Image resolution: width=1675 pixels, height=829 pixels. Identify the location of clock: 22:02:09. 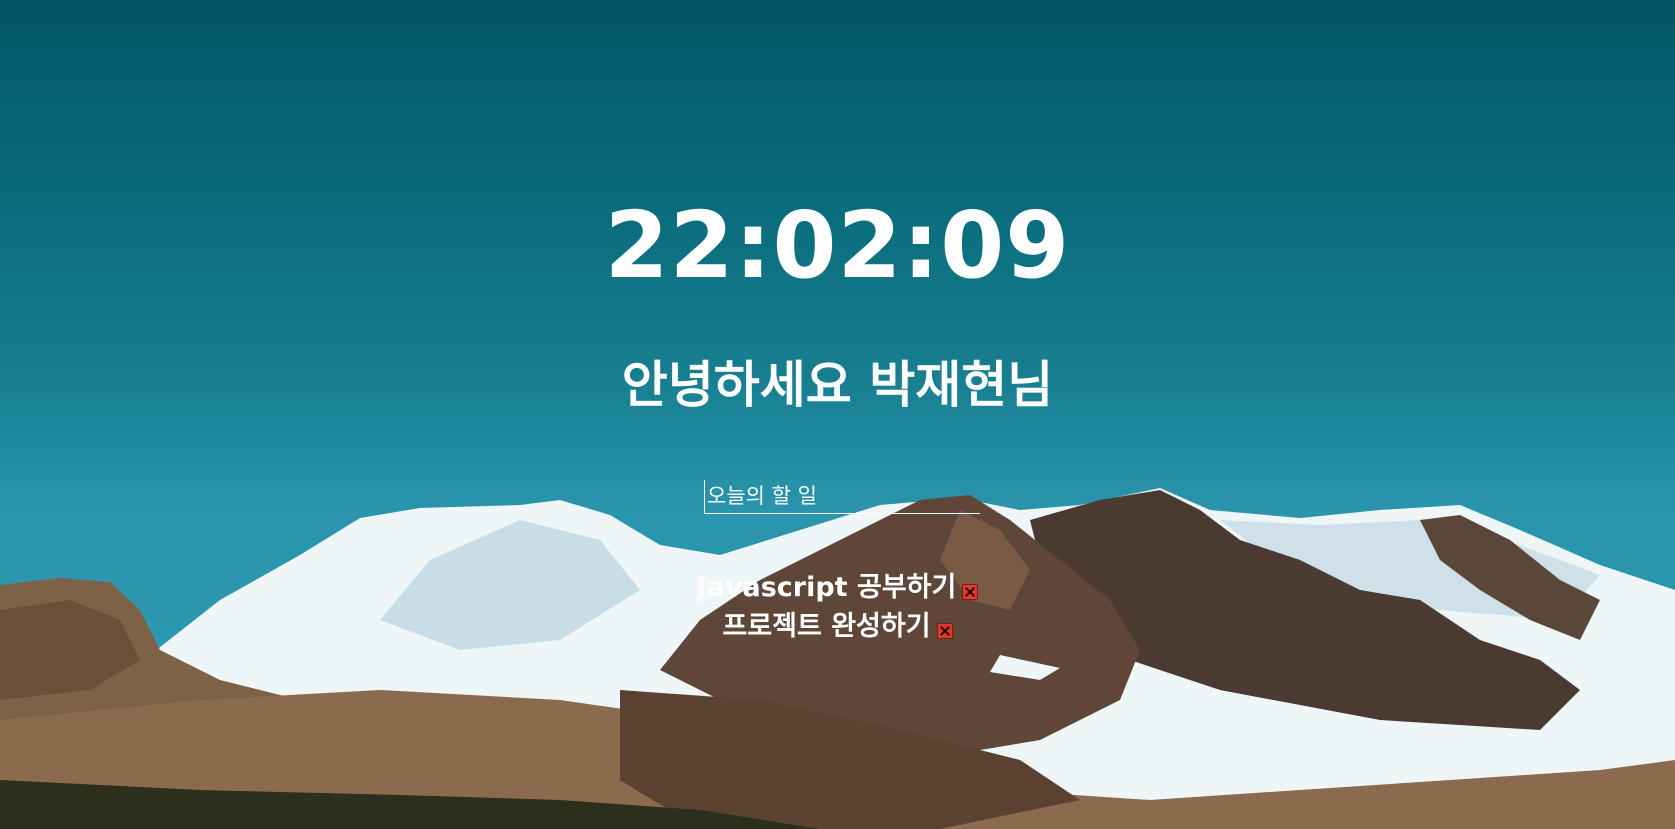
(837, 245).